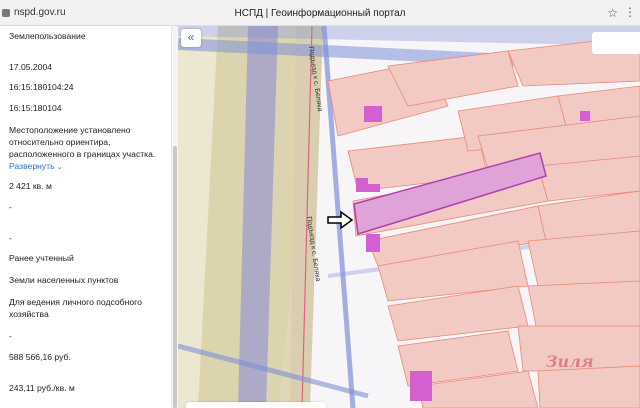 The width and height of the screenshot is (640, 408). I want to click on cadastral-quarter: 16:15:180104, so click(35, 108).